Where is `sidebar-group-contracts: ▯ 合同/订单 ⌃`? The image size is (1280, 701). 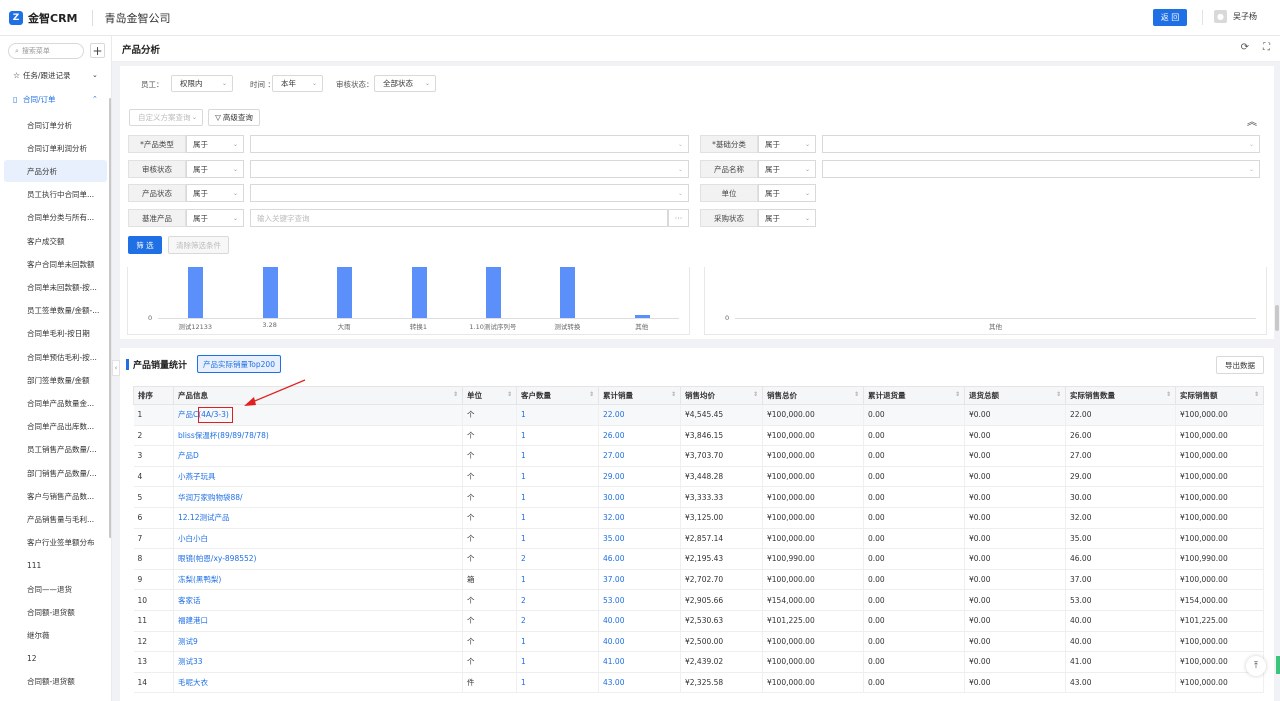
sidebar-group-contracts: ▯ 合同/订单 ⌃ is located at coordinates (55, 99).